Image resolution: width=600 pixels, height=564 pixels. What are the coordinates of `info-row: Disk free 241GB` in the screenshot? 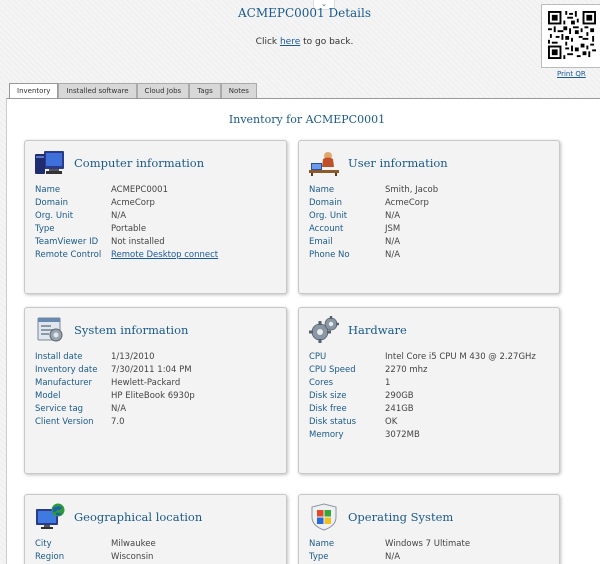 It's located at (422, 409).